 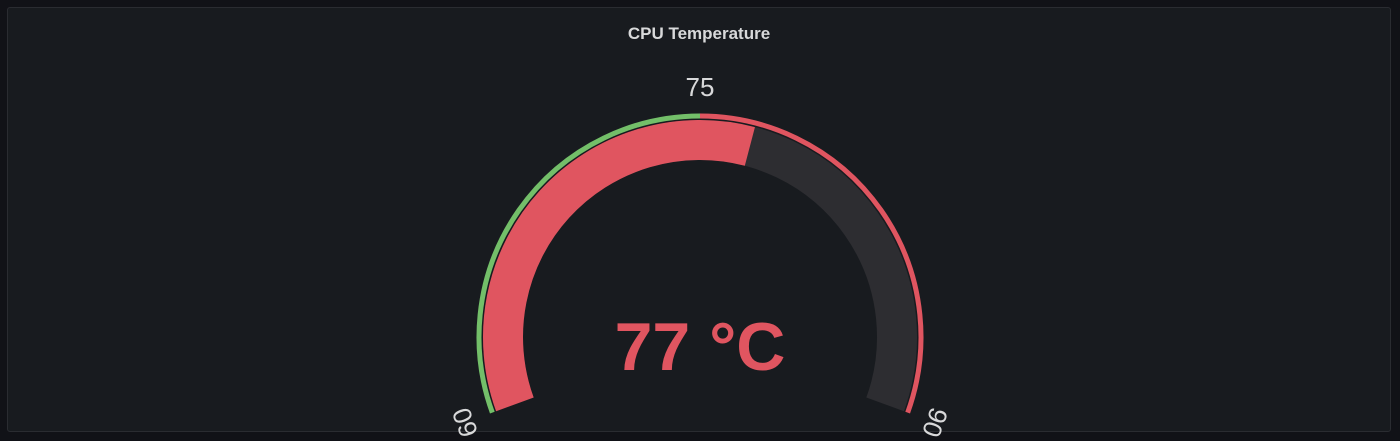 What do you see at coordinates (700, 87) in the screenshot?
I see `threshold-label-mid: 75` at bounding box center [700, 87].